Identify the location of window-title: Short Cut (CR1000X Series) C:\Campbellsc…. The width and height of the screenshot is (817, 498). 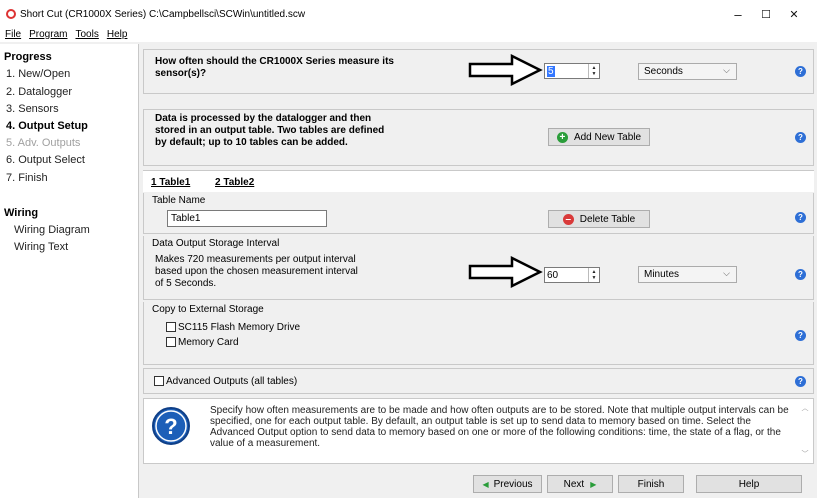
(163, 14).